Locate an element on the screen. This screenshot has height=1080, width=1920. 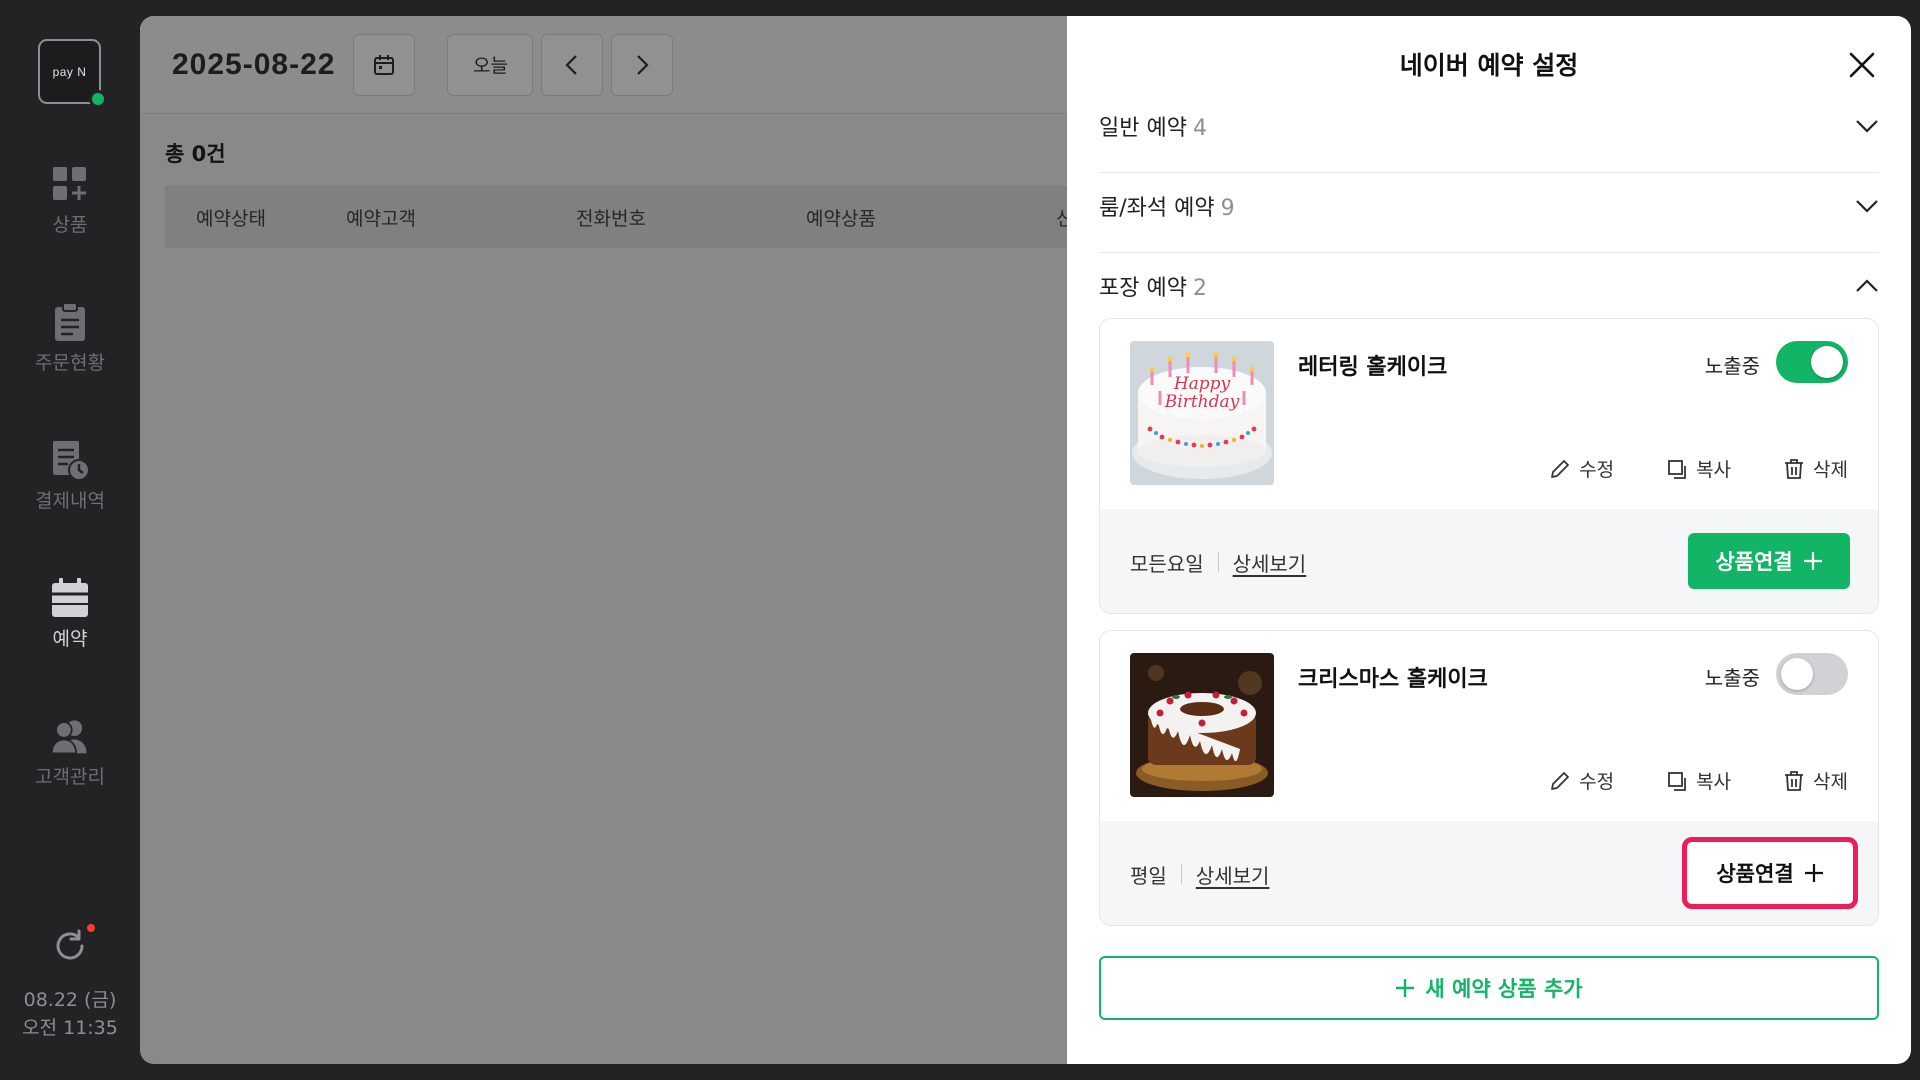
available-days: 평일 is located at coordinates (1148, 875).